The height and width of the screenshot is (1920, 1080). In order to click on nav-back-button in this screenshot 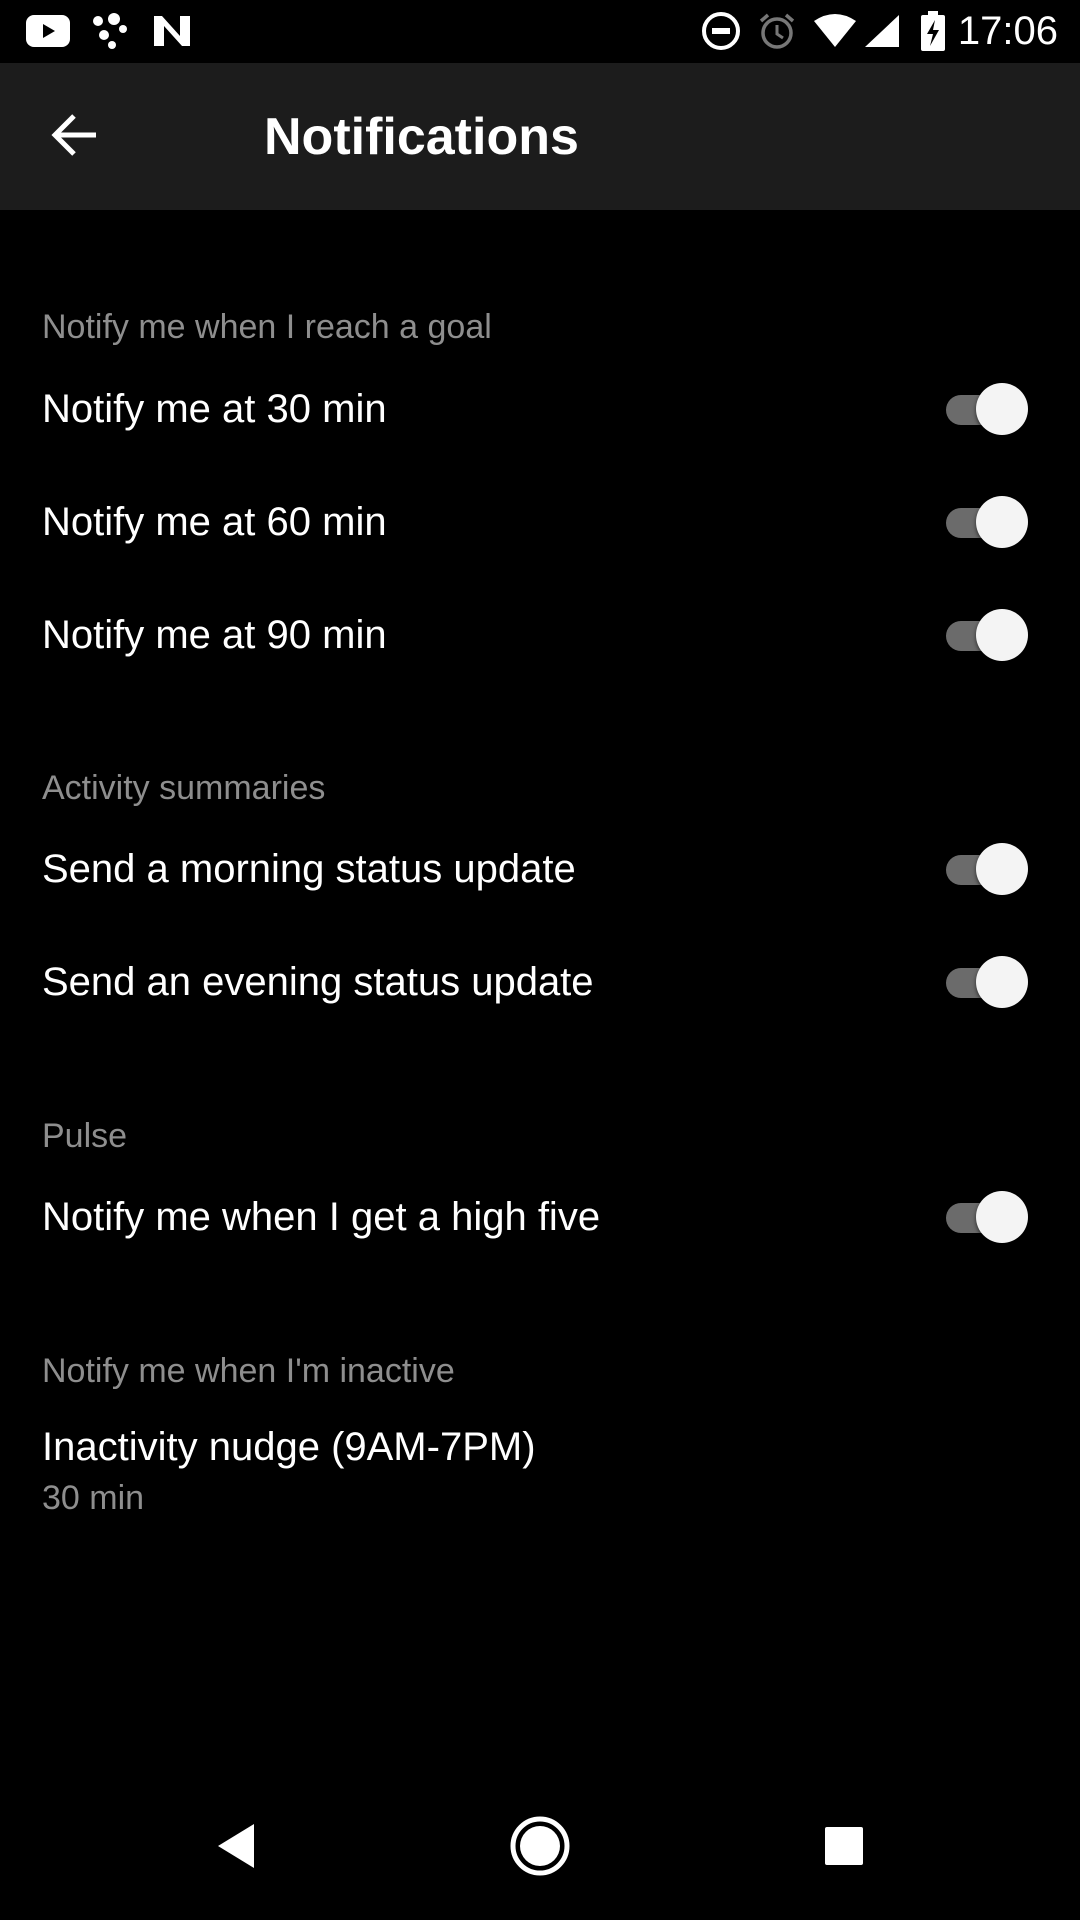, I will do `click(236, 1848)`.